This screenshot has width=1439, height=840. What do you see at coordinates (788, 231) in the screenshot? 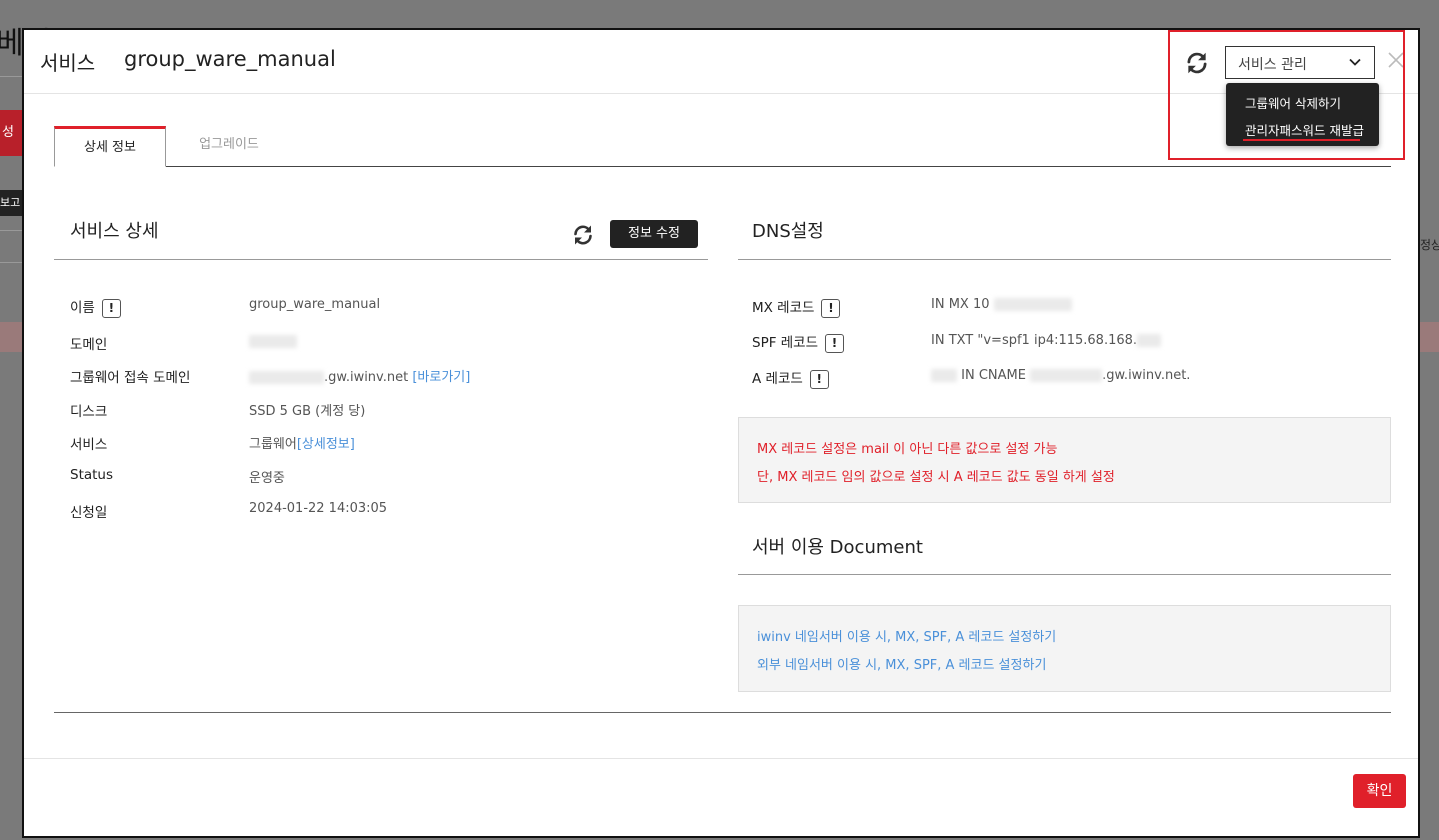
I see `dns-settings-title: DNS설정` at bounding box center [788, 231].